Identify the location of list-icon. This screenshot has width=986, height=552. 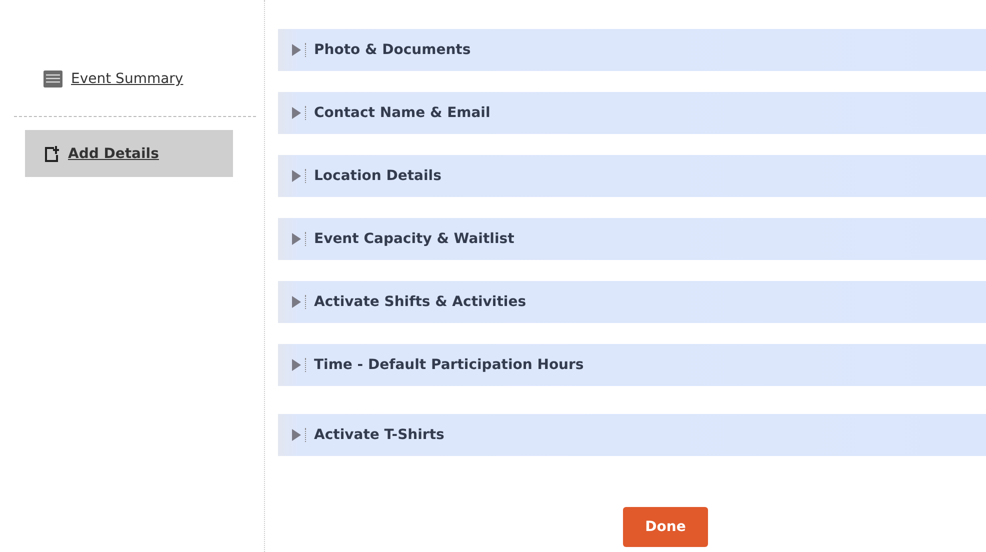
(53, 79).